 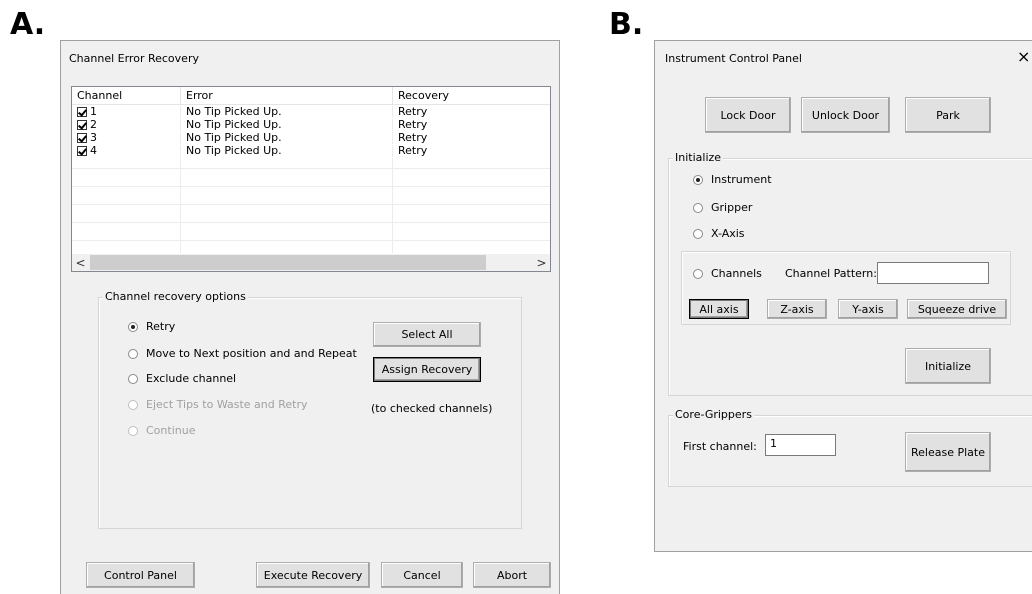 What do you see at coordinates (175, 296) in the screenshot?
I see `group-label: Channel recovery options` at bounding box center [175, 296].